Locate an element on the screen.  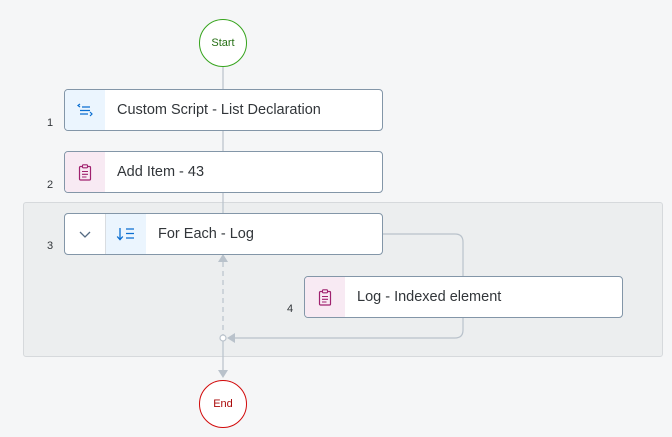
start-node: Start is located at coordinates (223, 43).